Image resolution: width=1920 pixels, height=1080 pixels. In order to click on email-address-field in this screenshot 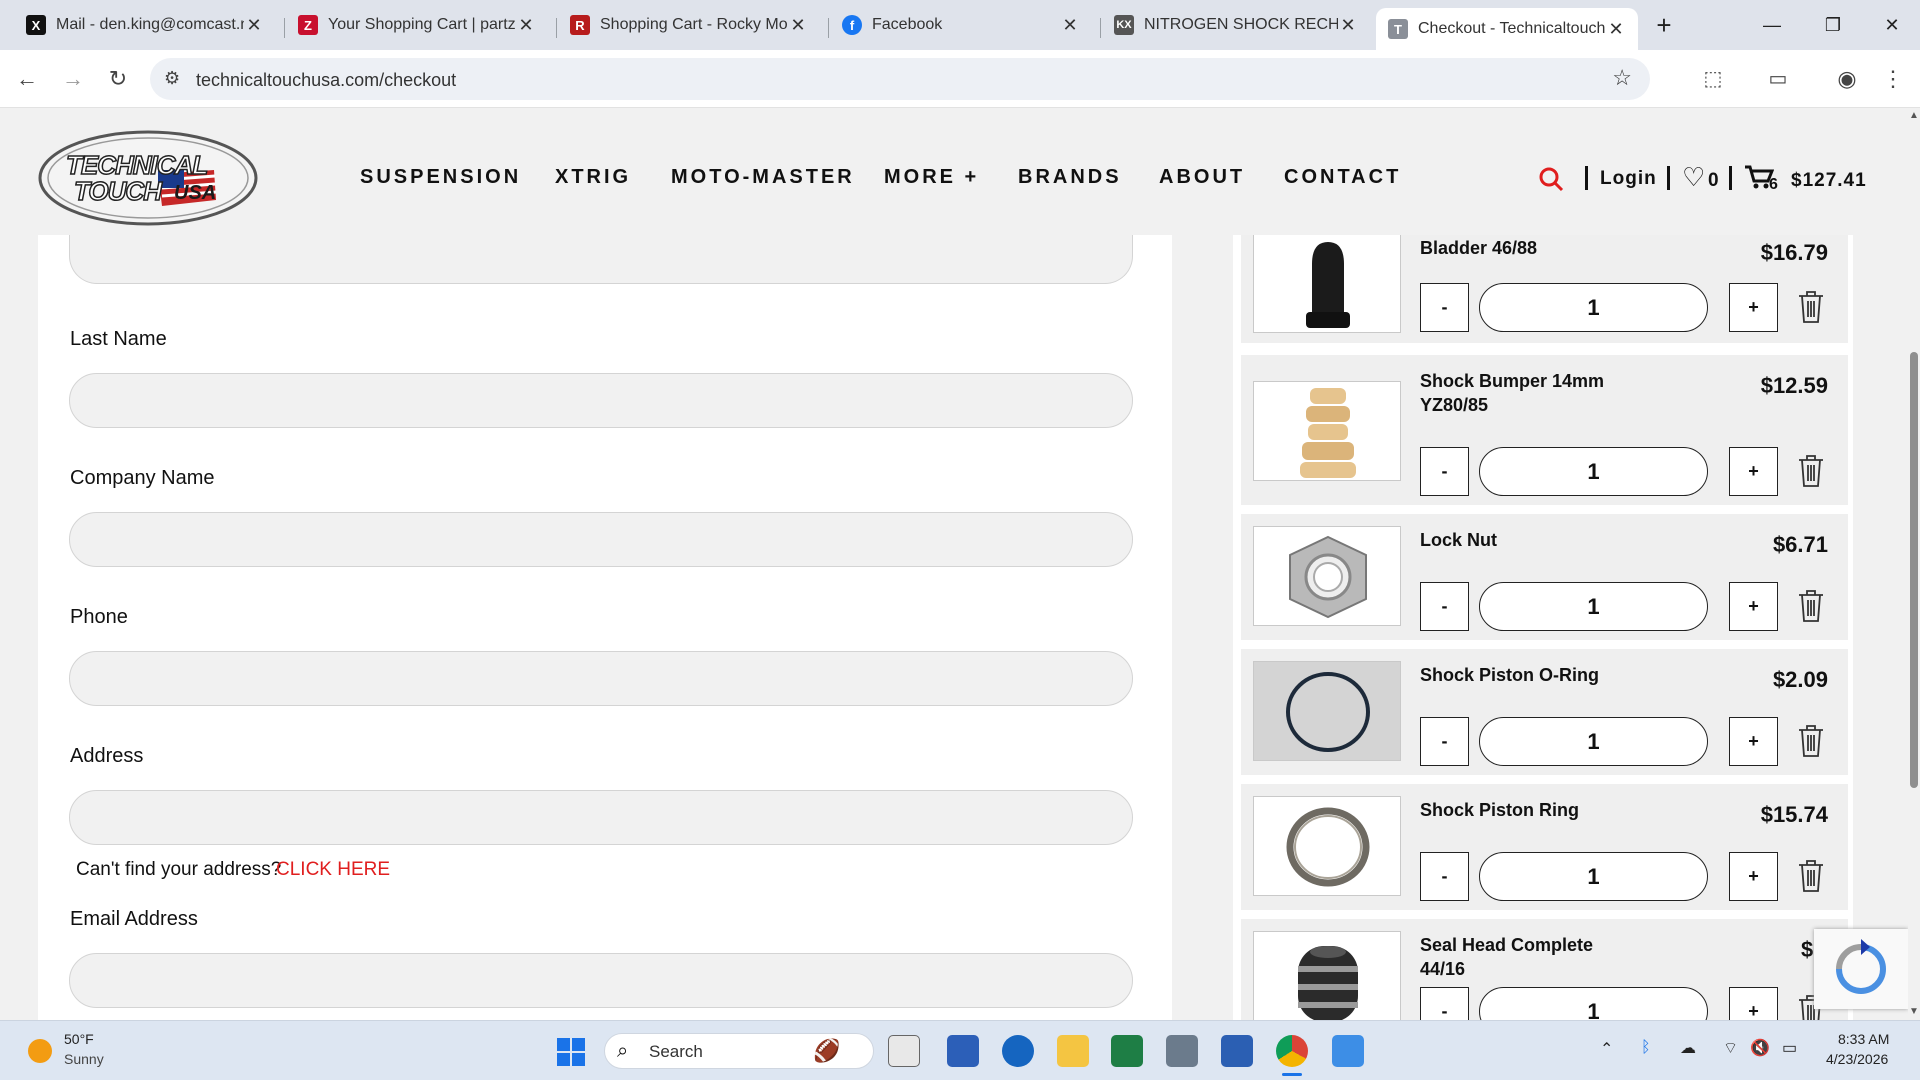, I will do `click(601, 980)`.